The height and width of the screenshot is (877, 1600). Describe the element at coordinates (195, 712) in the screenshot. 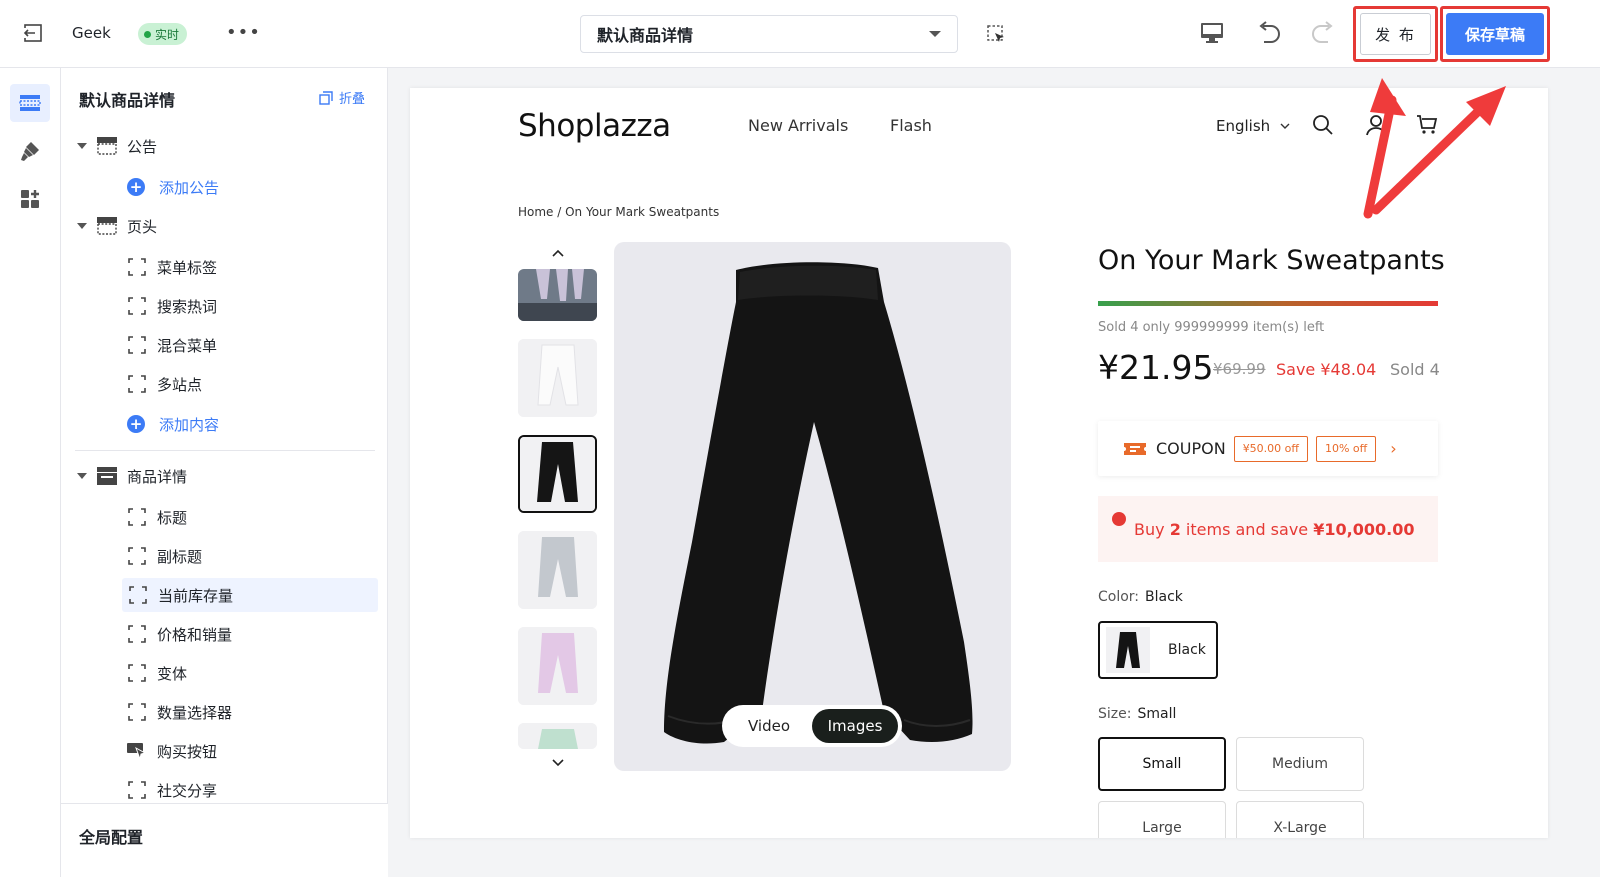

I see `tree-item-label: 数量选择器` at that location.